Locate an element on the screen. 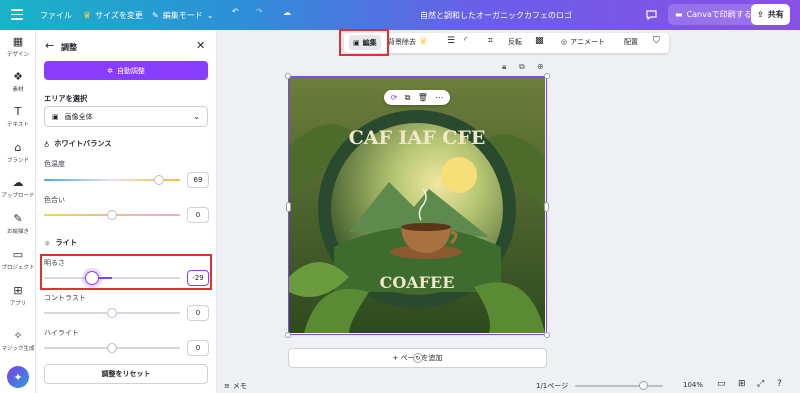 This screenshot has width=800, height=393. temperature-value: 69 is located at coordinates (198, 180).